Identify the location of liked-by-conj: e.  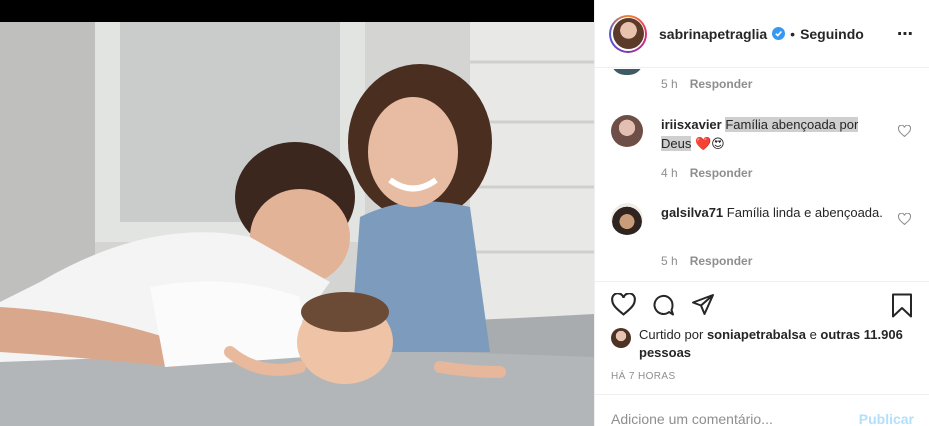
(813, 334).